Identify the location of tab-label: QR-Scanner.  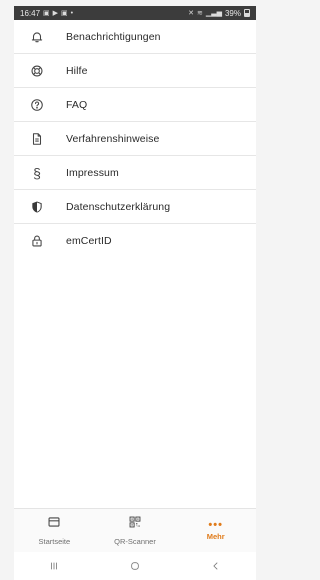
(135, 541).